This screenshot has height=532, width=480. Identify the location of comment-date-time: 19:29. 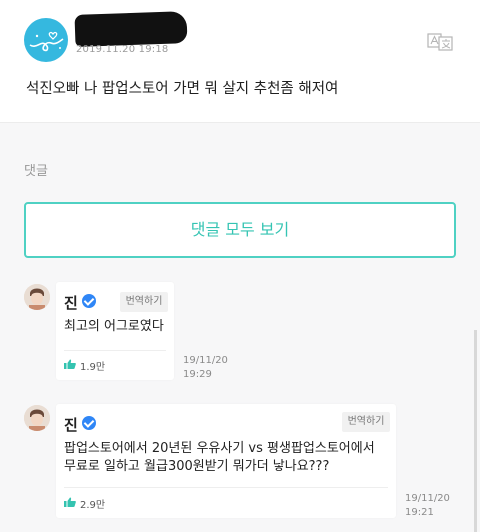
(197, 374).